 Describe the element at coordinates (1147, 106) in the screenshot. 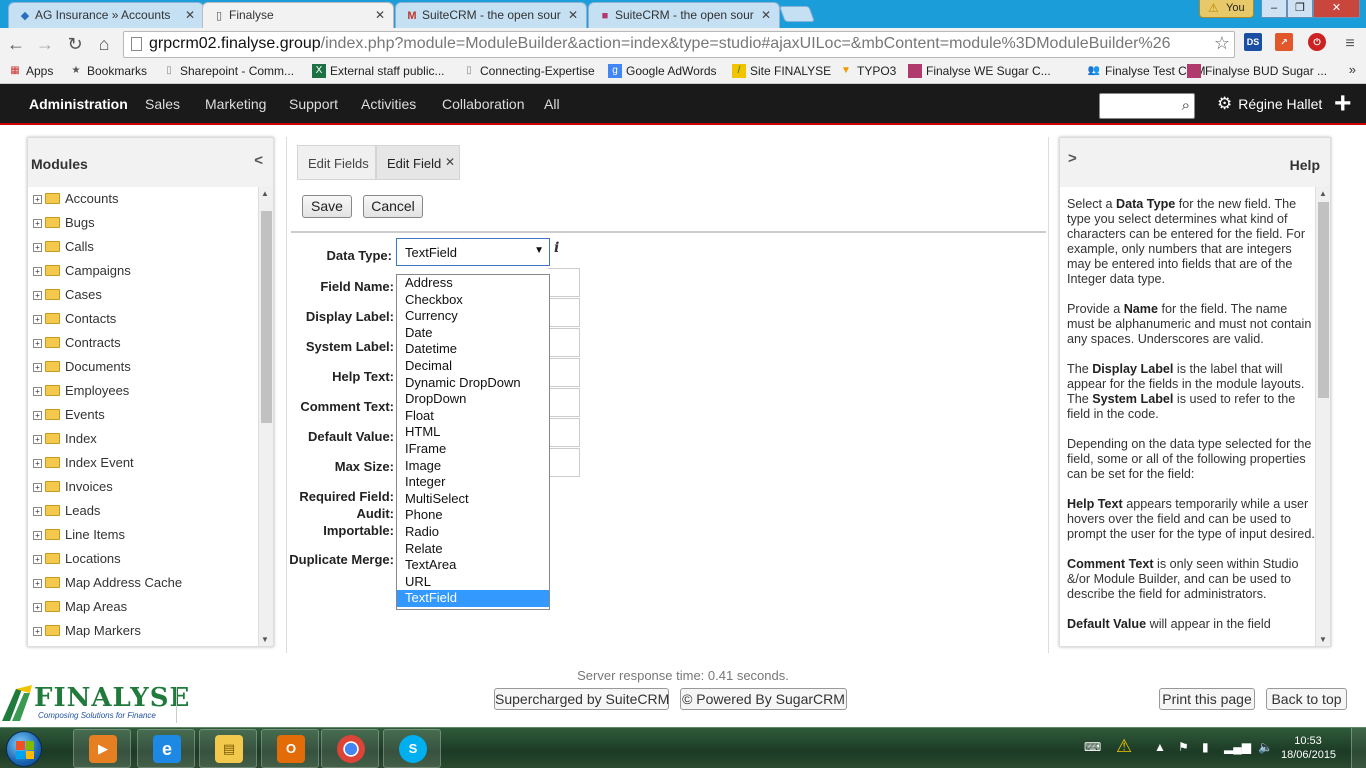

I see `global-search-input: ⌕` at that location.